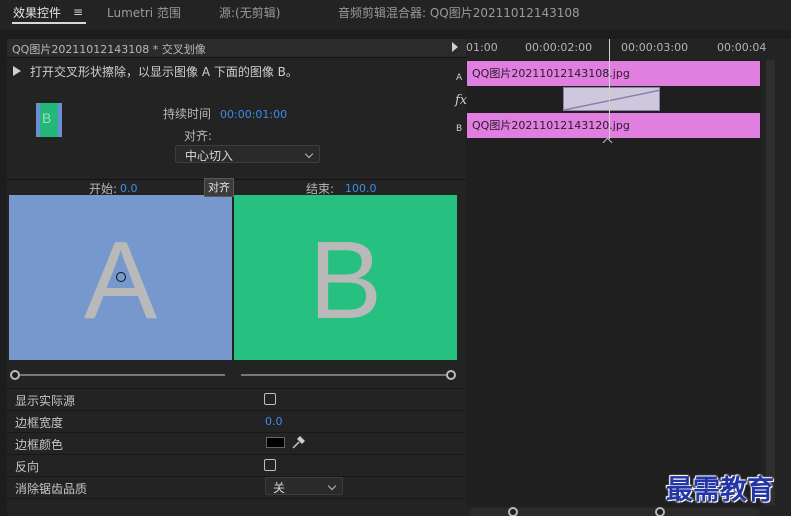 The height and width of the screenshot is (516, 791). I want to click on ruler-tick: 00:00:03:00, so click(655, 47).